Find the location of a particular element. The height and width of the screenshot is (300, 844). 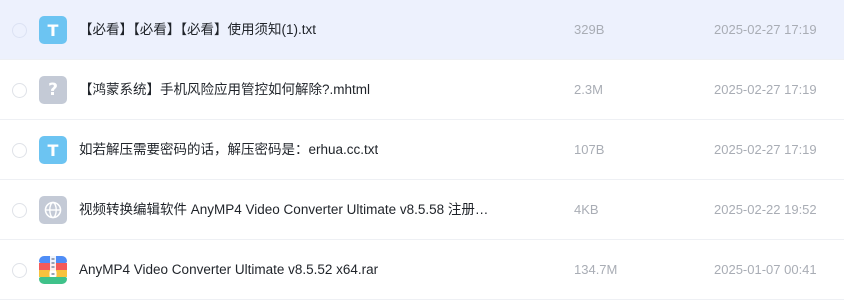

file-date: 2025-01-07 00:41 is located at coordinates (765, 269).